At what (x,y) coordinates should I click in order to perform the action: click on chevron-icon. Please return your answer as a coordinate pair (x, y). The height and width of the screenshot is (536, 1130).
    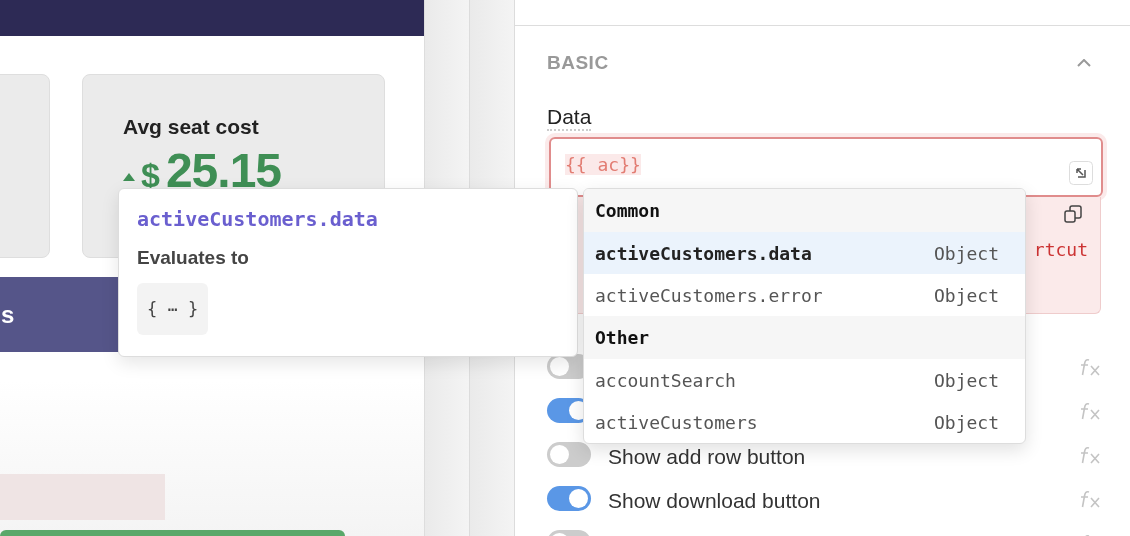
    Looking at the image, I should click on (1084, 63).